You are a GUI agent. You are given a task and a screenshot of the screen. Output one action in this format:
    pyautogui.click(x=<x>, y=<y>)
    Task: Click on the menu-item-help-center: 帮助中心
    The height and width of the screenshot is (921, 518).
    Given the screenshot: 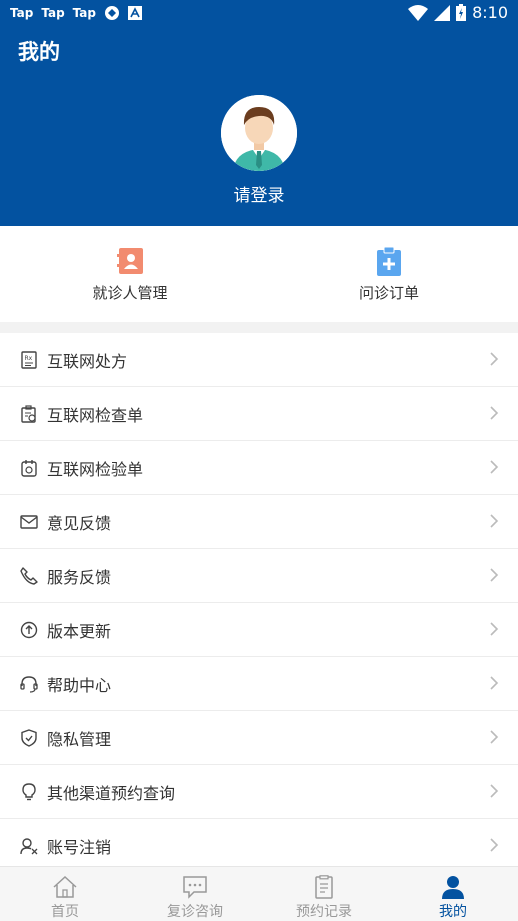 What is the action you would take?
    pyautogui.click(x=259, y=684)
    